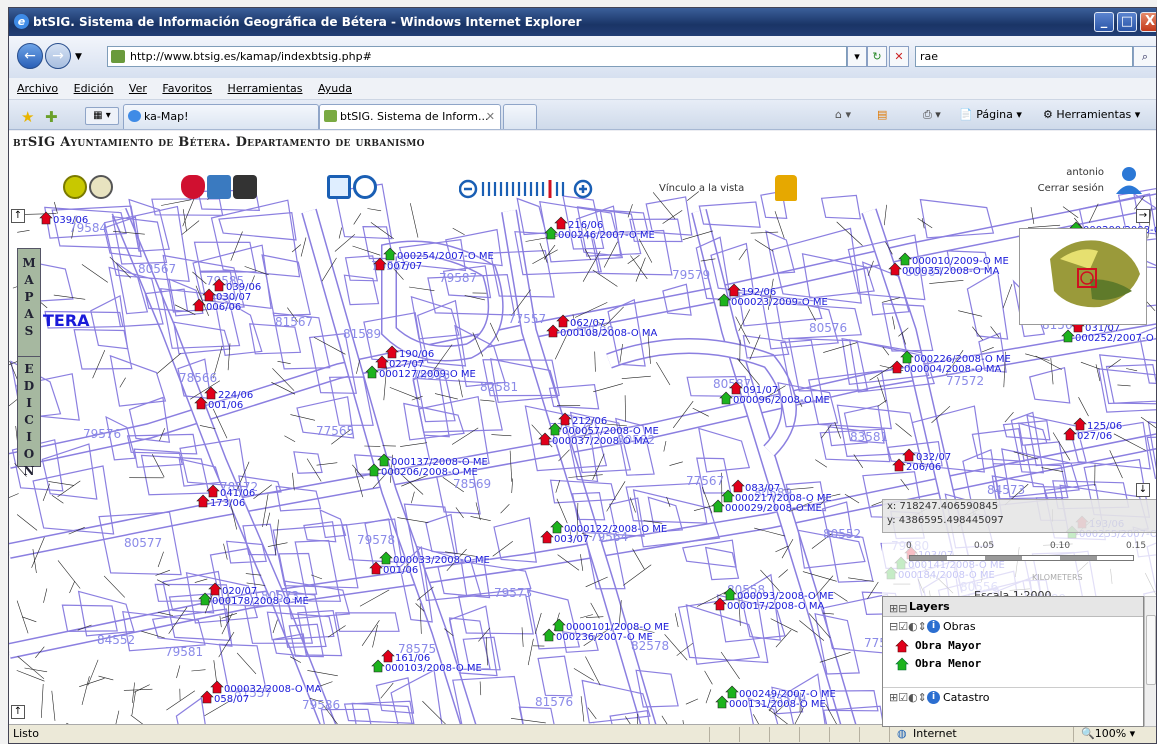 The width and height of the screenshot is (1157, 744). I want to click on menu-favoritos: Favoritos, so click(187, 88).